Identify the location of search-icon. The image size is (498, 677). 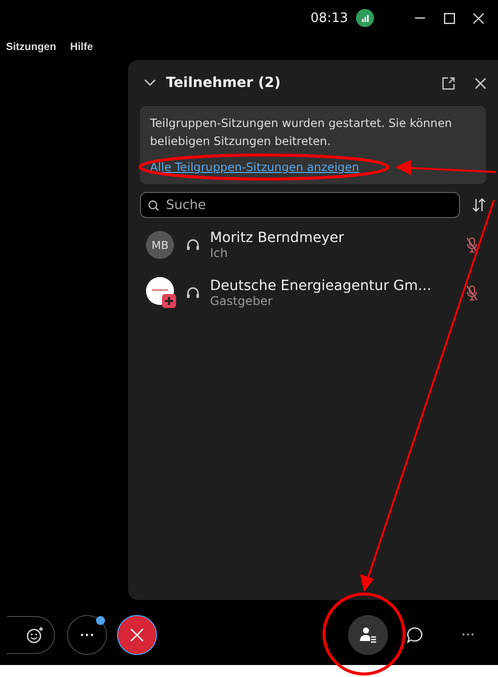
(153, 205).